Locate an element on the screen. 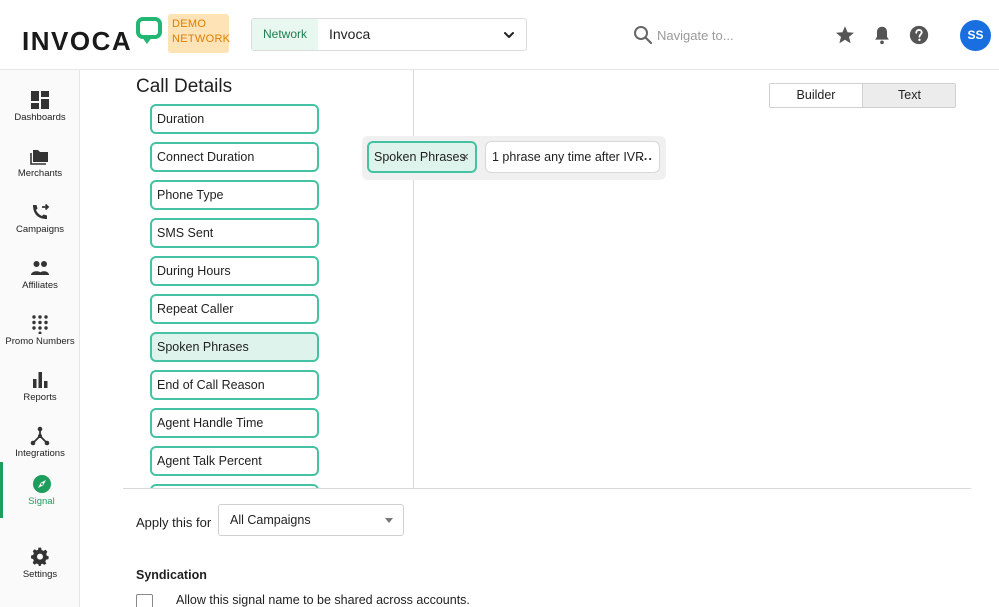 The image size is (999, 607). gear-icon is located at coordinates (40, 557).